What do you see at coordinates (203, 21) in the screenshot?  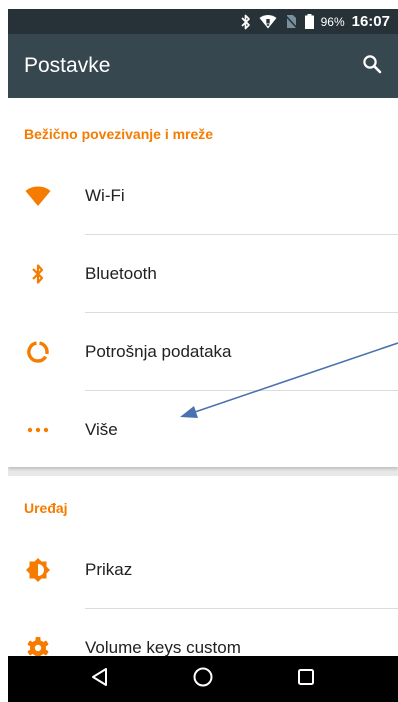 I see `status-bar: 96% 16:07` at bounding box center [203, 21].